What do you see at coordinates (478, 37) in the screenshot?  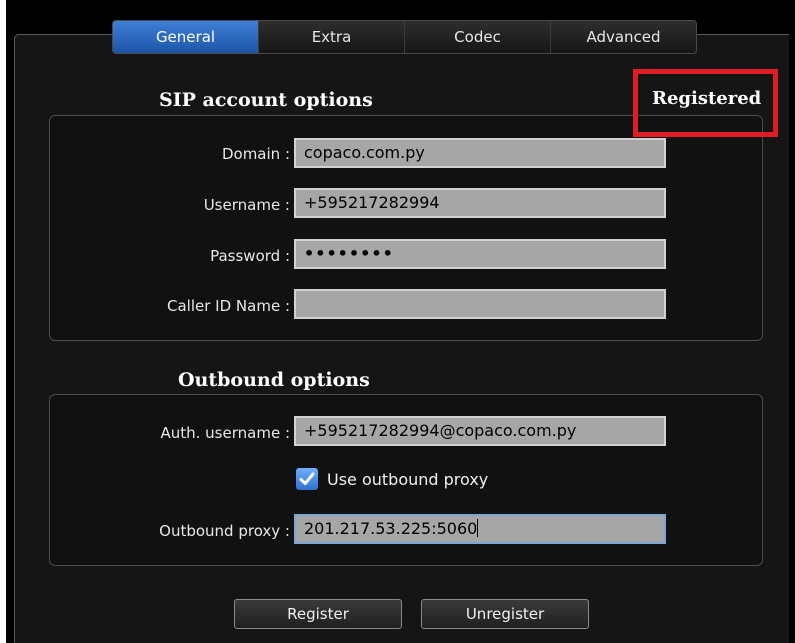 I see `tab-codec: Codec` at bounding box center [478, 37].